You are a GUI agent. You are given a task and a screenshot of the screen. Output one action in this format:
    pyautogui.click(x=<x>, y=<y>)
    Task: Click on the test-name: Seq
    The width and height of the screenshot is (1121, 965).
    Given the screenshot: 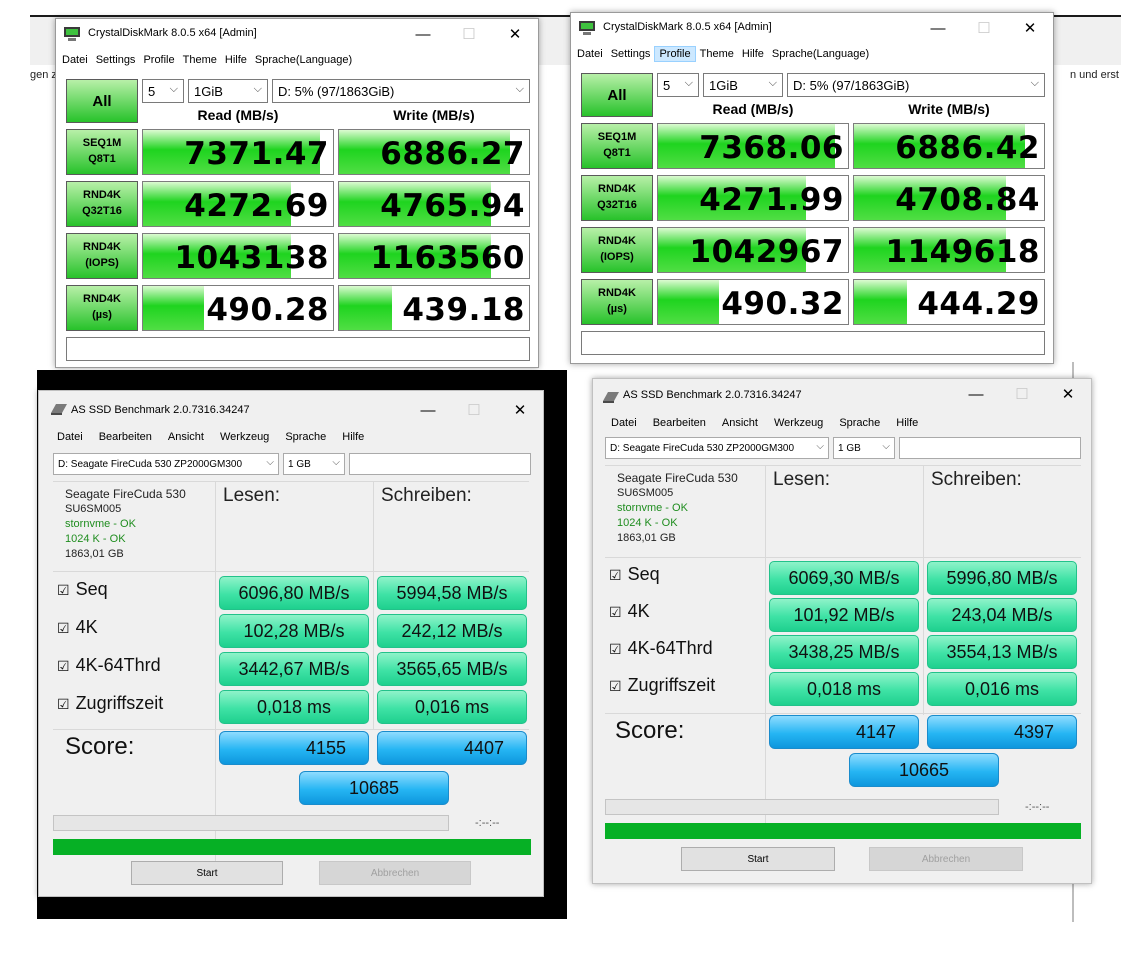 What is the action you would take?
    pyautogui.click(x=91, y=589)
    